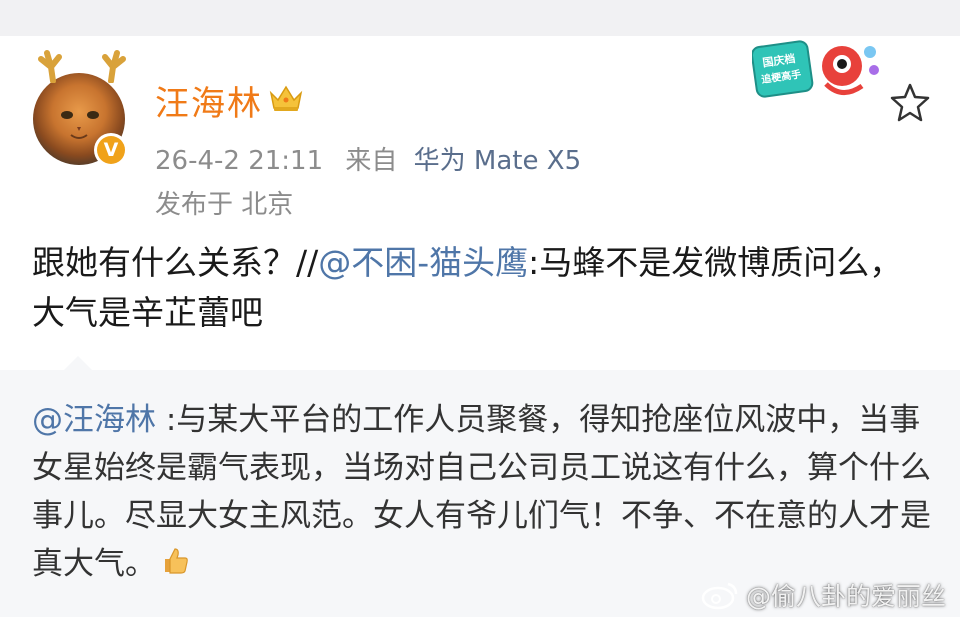 The height and width of the screenshot is (617, 960). Describe the element at coordinates (286, 98) in the screenshot. I see `crown-icon` at that location.